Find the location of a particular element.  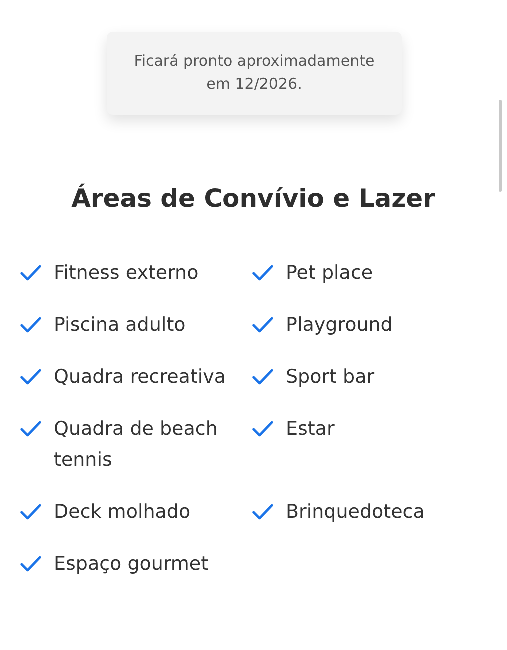

amenity-label: Sport bar is located at coordinates (330, 377).